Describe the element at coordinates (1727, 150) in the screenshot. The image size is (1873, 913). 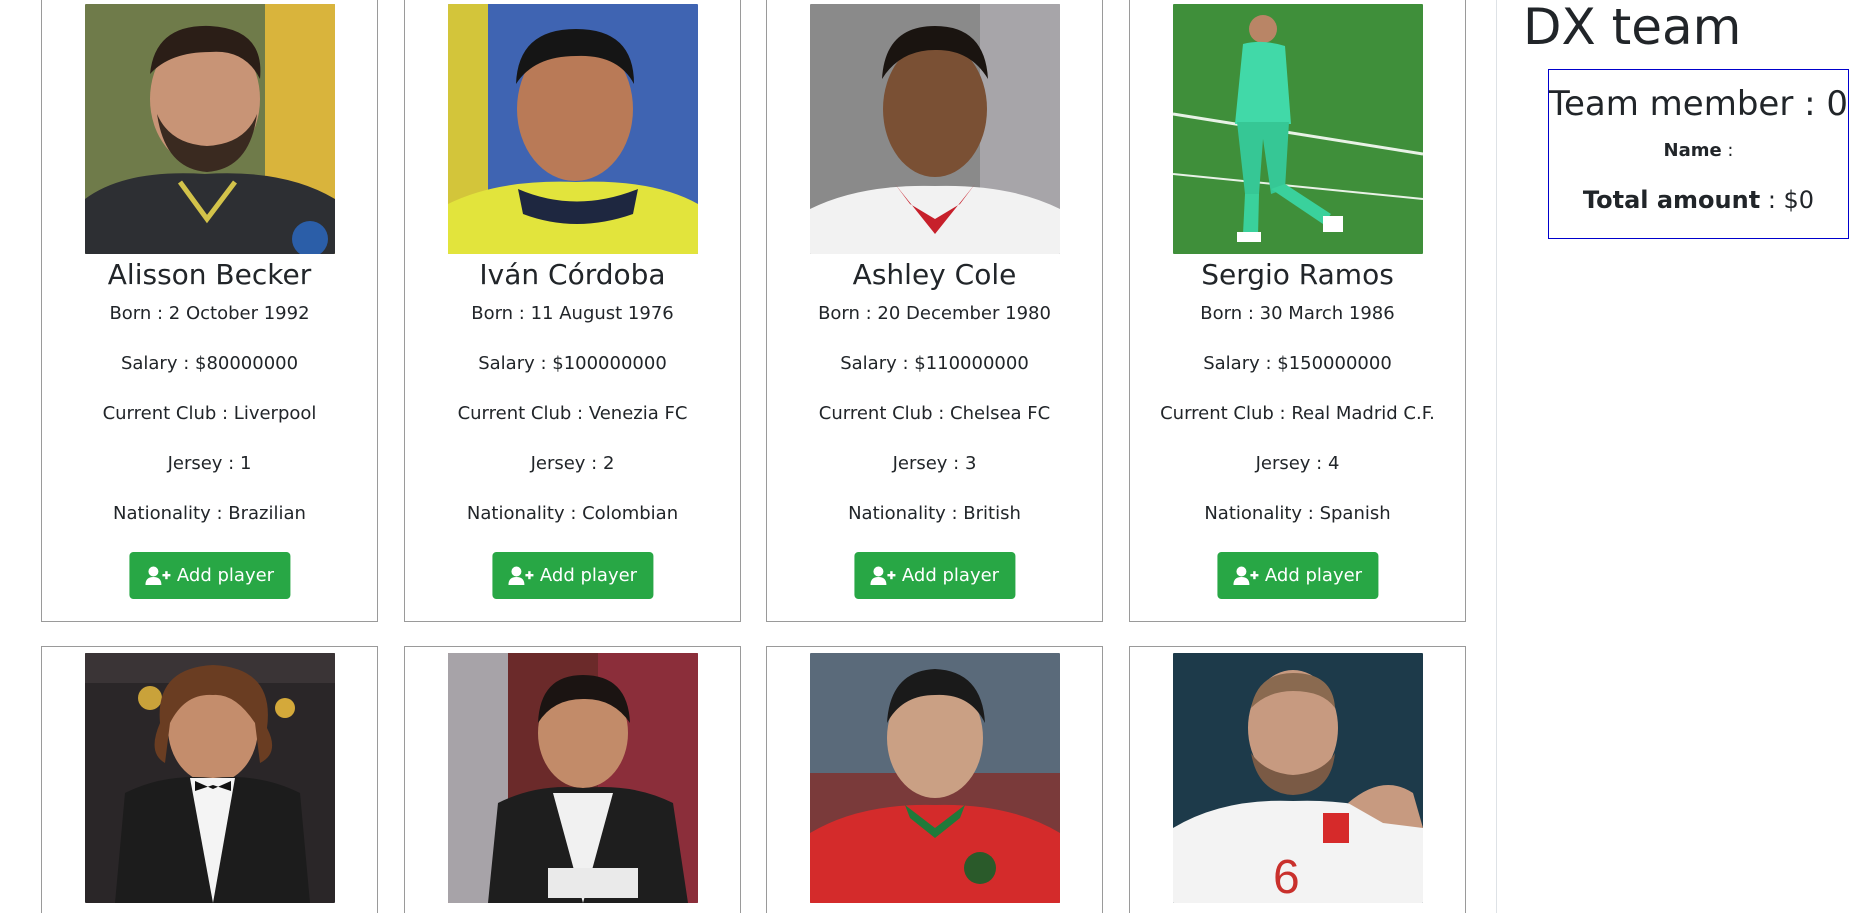
I see `team-name-sep: :` at that location.